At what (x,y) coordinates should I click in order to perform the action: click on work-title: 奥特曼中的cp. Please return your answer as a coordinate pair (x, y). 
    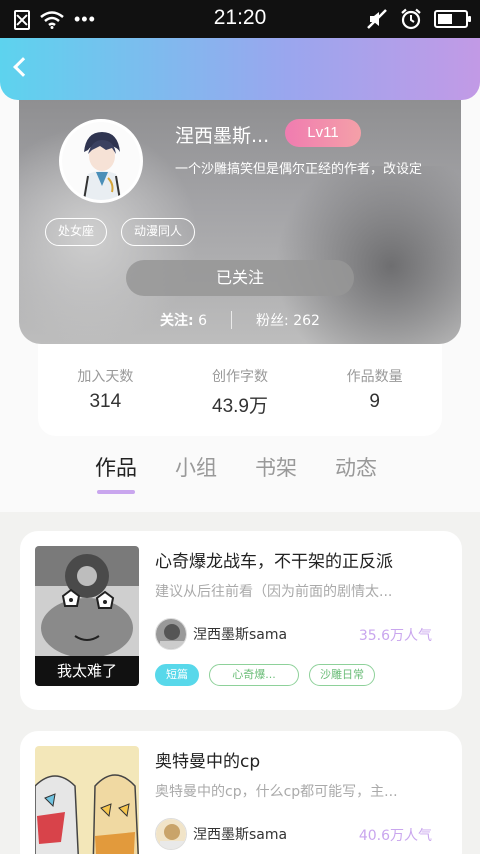
    Looking at the image, I should click on (207, 759).